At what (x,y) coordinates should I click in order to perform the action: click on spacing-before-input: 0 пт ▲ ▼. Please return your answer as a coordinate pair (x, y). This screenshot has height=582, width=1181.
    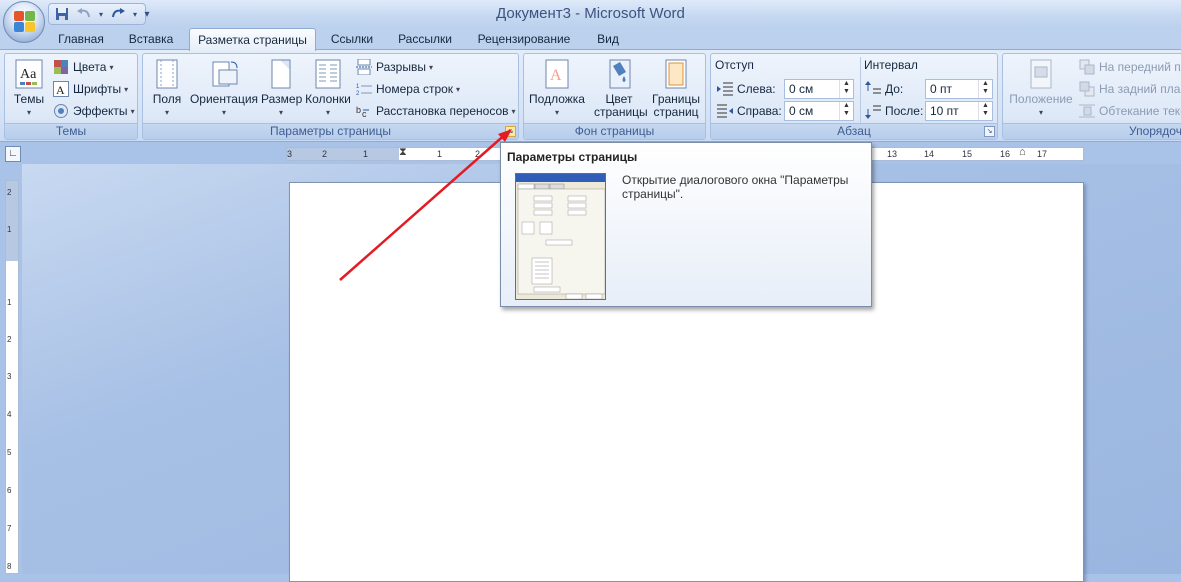
    Looking at the image, I should click on (959, 89).